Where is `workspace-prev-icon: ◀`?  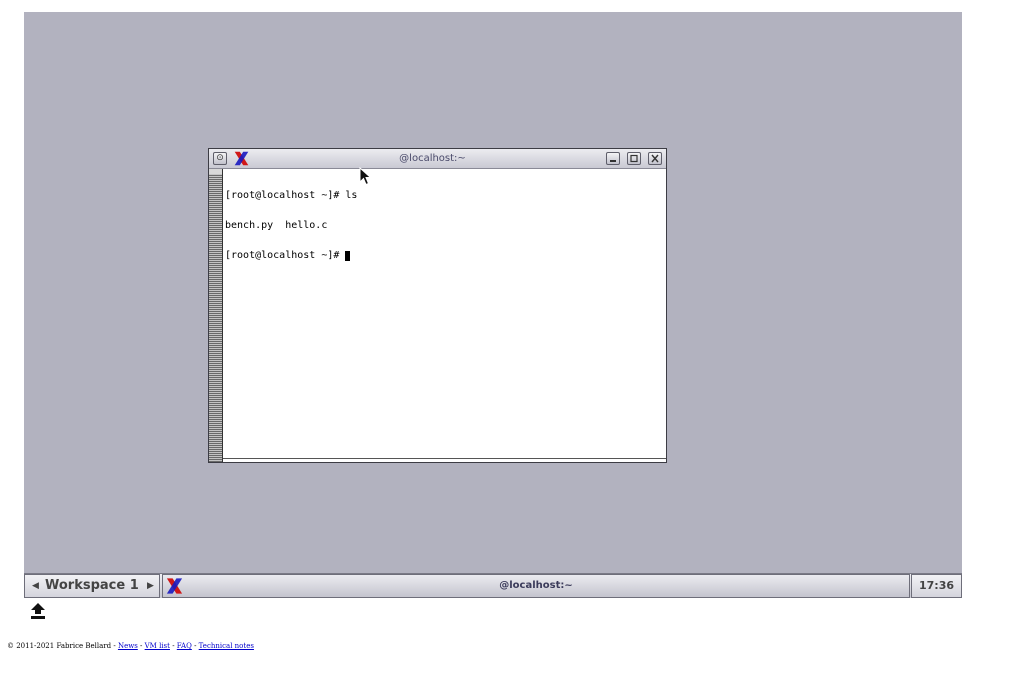 workspace-prev-icon: ◀ is located at coordinates (35, 586).